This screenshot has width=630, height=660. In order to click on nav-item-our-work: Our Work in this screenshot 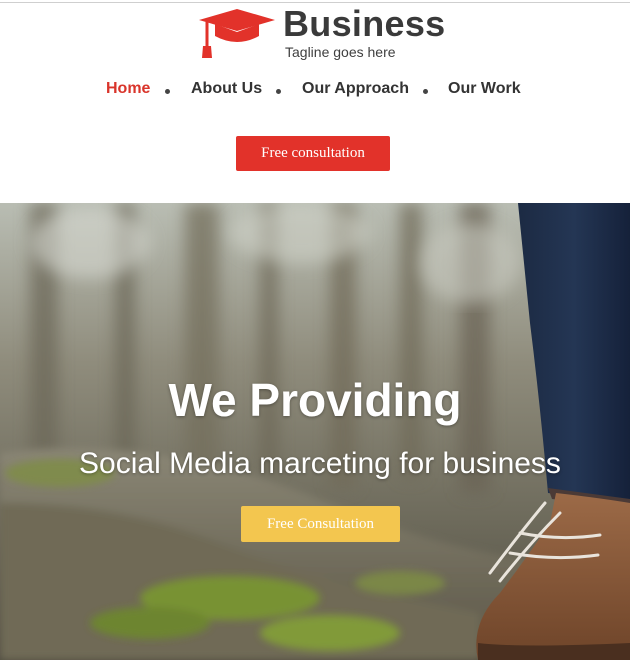, I will do `click(484, 89)`.